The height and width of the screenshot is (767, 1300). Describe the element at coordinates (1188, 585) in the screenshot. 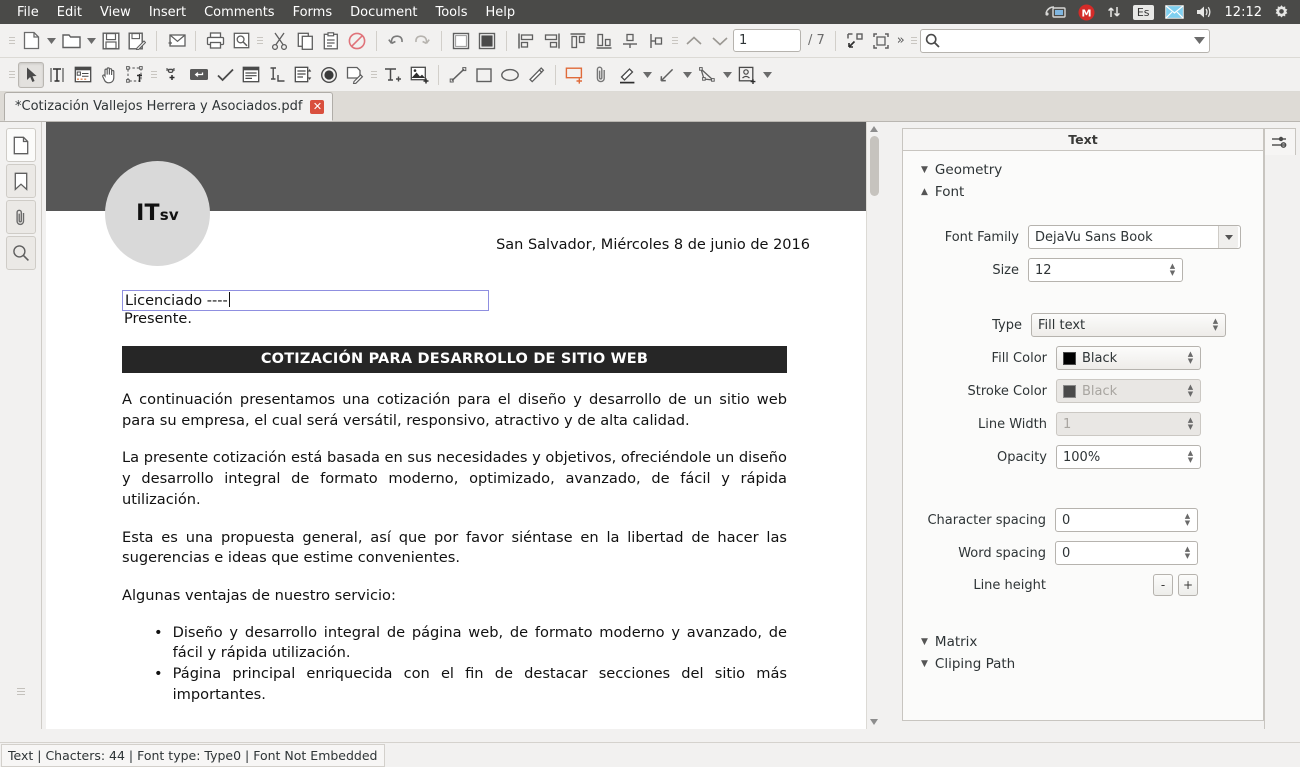

I see `line-height-increase-button: +` at that location.